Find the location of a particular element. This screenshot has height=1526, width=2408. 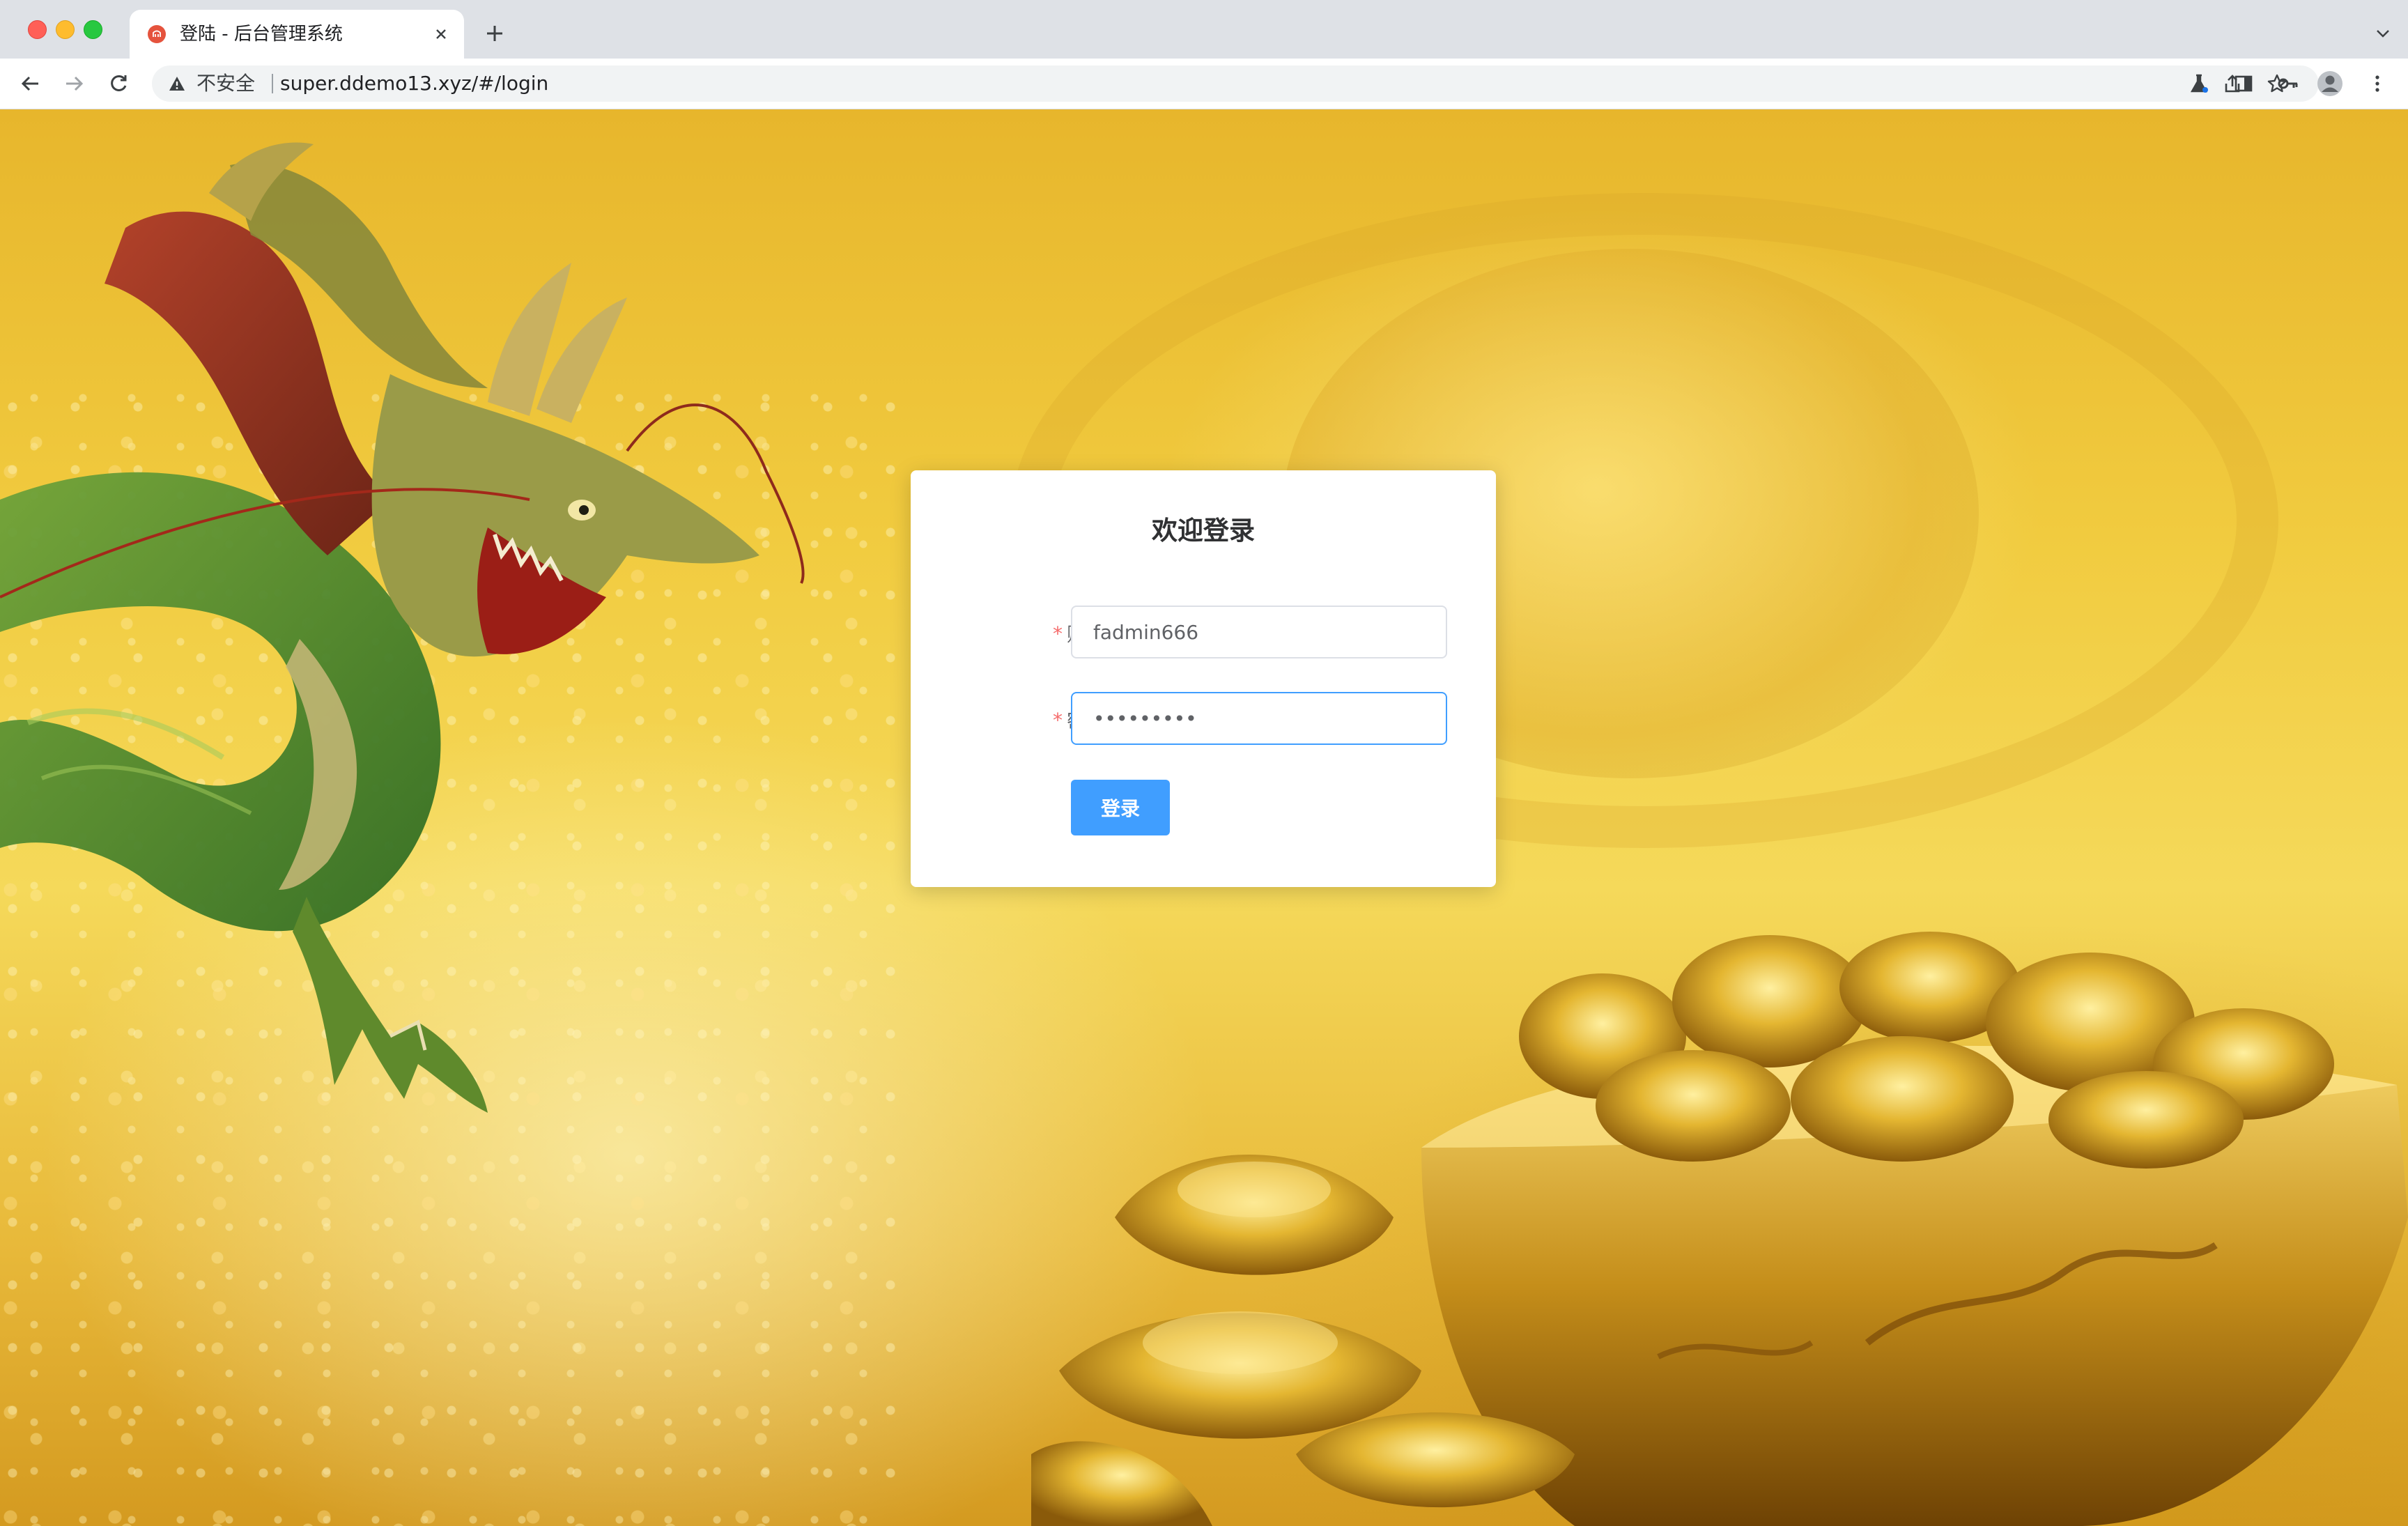

password-input-wrapper is located at coordinates (1259, 718).